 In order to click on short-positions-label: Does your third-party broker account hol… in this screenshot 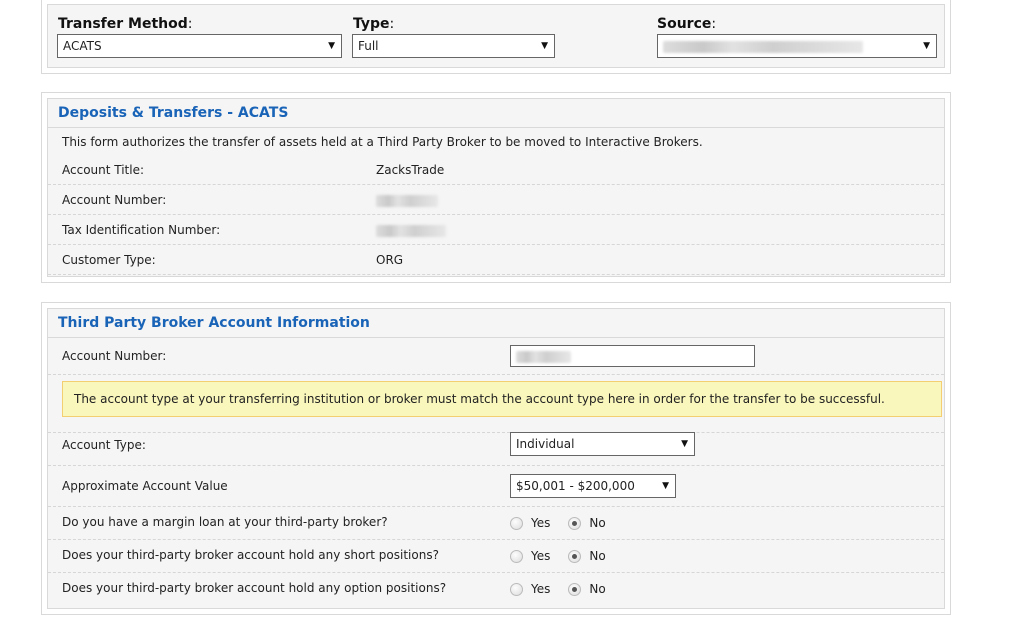, I will do `click(250, 555)`.